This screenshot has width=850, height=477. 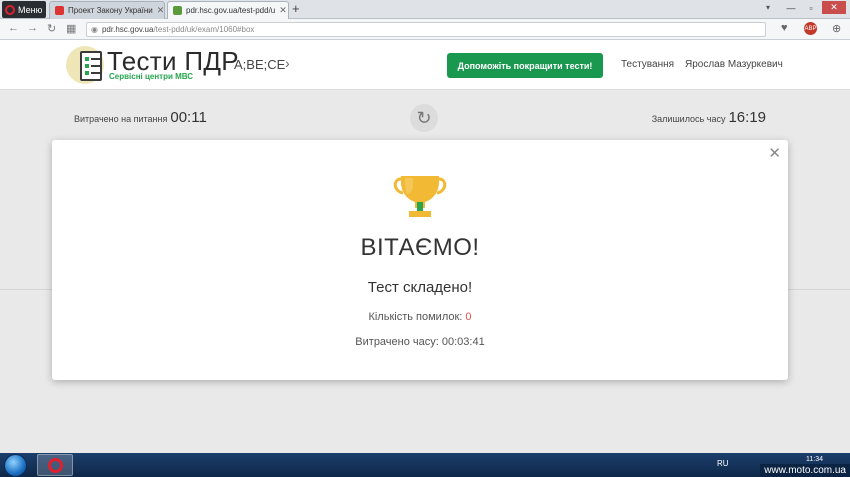 What do you see at coordinates (231, 10) in the screenshot?
I see `tab-title: pdr.hsc.gov.ua/test-pdd/u` at bounding box center [231, 10].